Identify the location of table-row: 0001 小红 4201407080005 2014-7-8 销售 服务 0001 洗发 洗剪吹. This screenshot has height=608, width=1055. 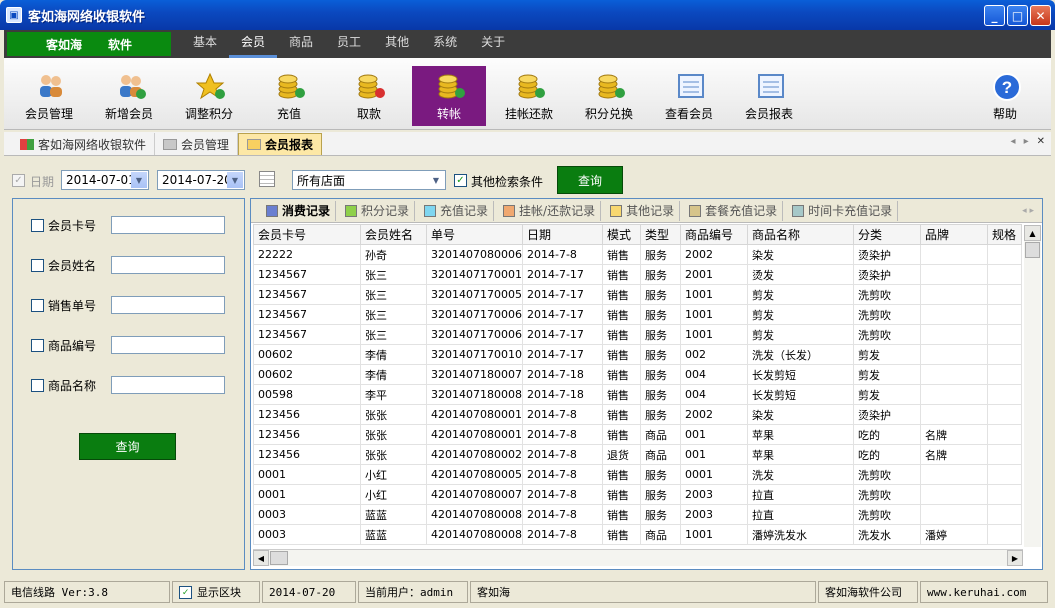
(637, 474).